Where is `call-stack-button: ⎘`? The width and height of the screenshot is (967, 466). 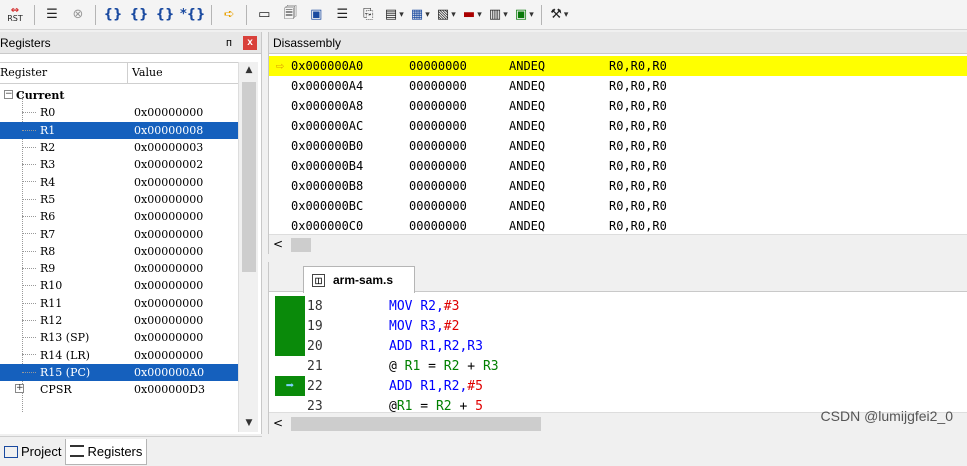
call-stack-button: ⎘ is located at coordinates (368, 15).